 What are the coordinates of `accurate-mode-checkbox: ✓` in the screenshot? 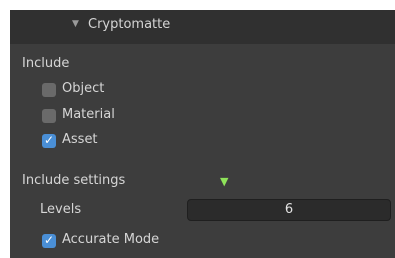 It's located at (49, 240).